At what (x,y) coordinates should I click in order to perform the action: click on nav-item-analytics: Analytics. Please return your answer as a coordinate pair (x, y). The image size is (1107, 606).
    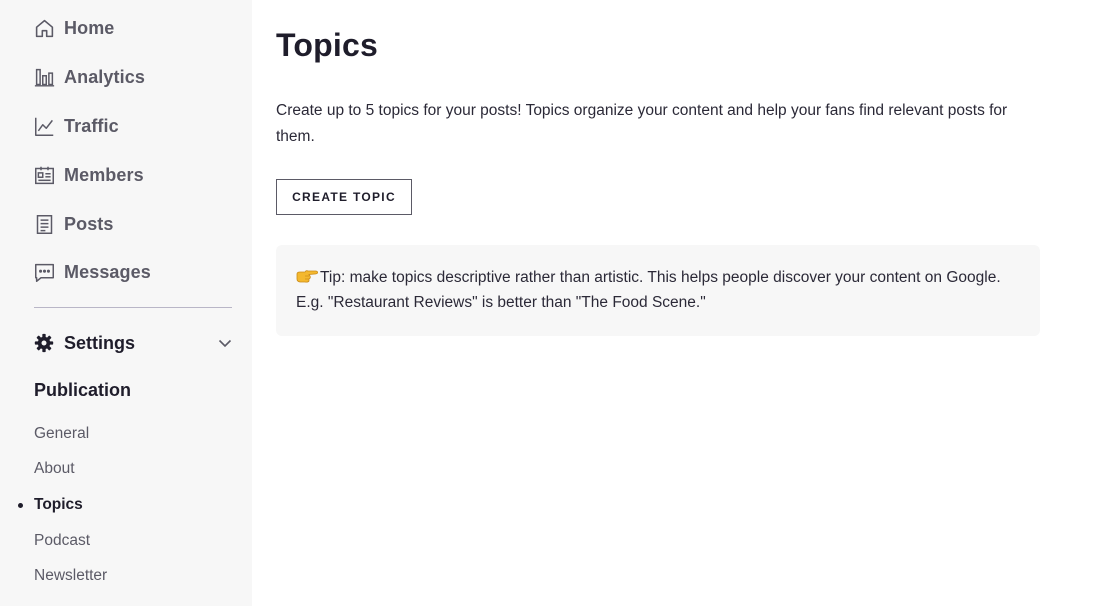
    Looking at the image, I should click on (89, 77).